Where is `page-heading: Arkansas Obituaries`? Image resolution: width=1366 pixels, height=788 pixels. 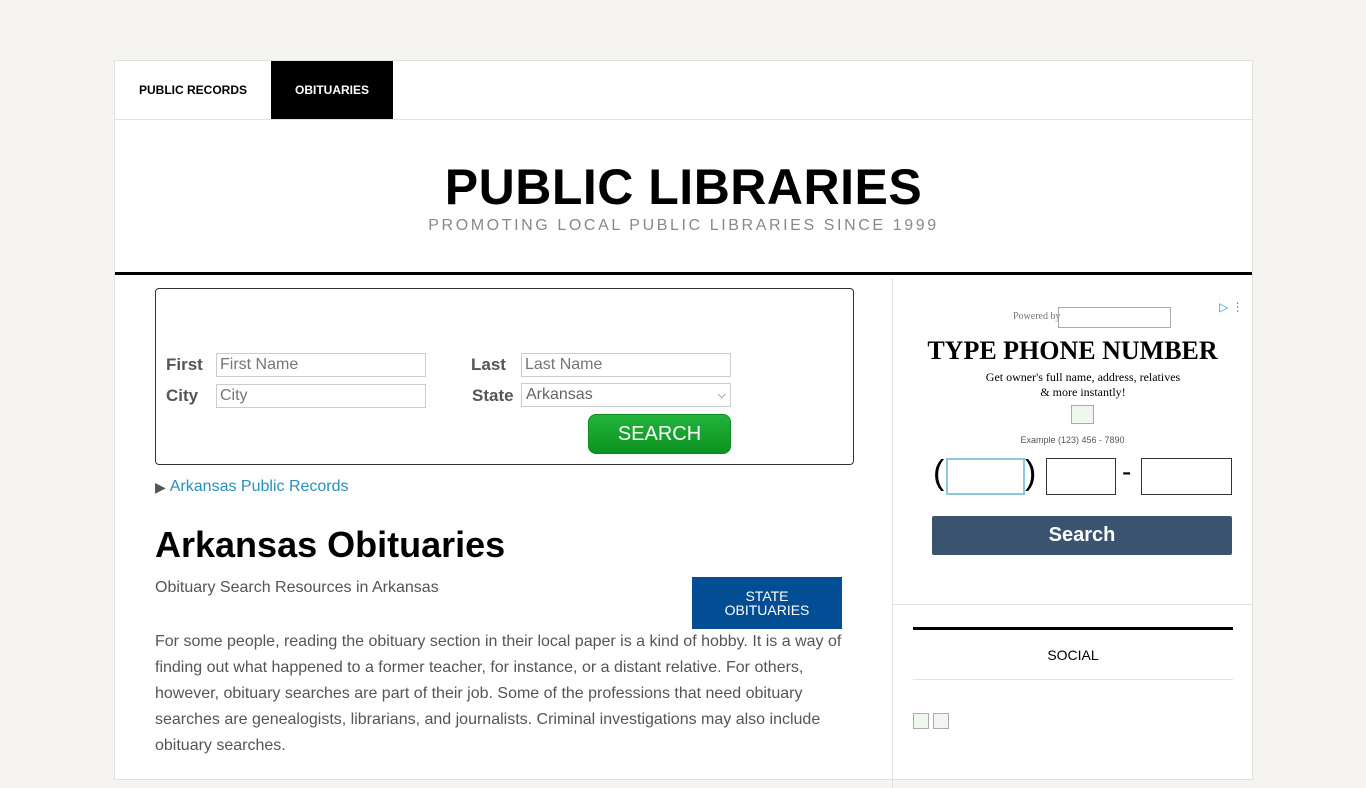 page-heading: Arkansas Obituaries is located at coordinates (330, 544).